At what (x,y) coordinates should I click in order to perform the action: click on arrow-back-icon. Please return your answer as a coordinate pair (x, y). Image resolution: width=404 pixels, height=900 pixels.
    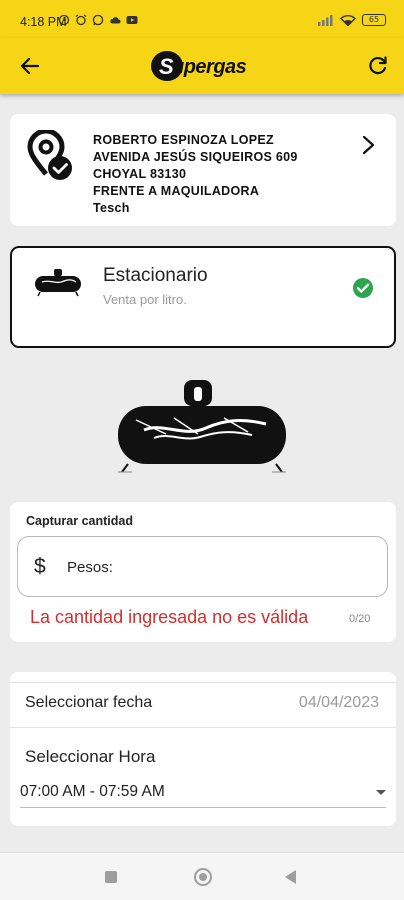
    Looking at the image, I should click on (30, 66).